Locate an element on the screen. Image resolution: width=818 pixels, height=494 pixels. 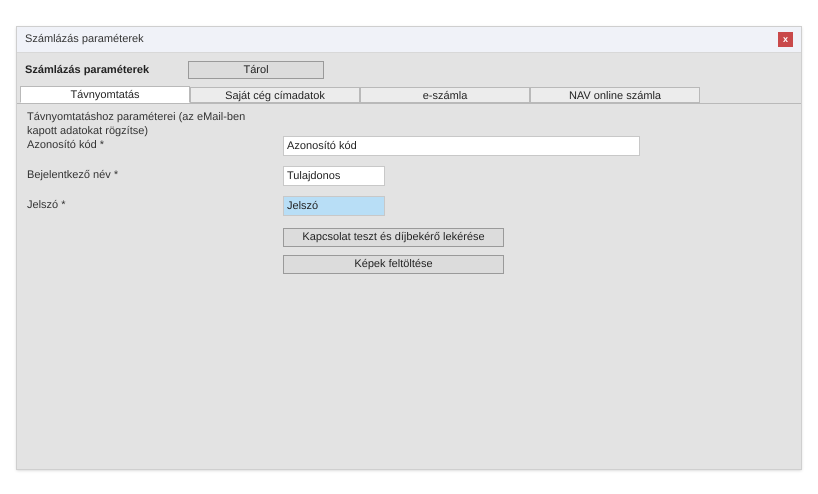
window-title: Számlázás paraméterek is located at coordinates (84, 40).